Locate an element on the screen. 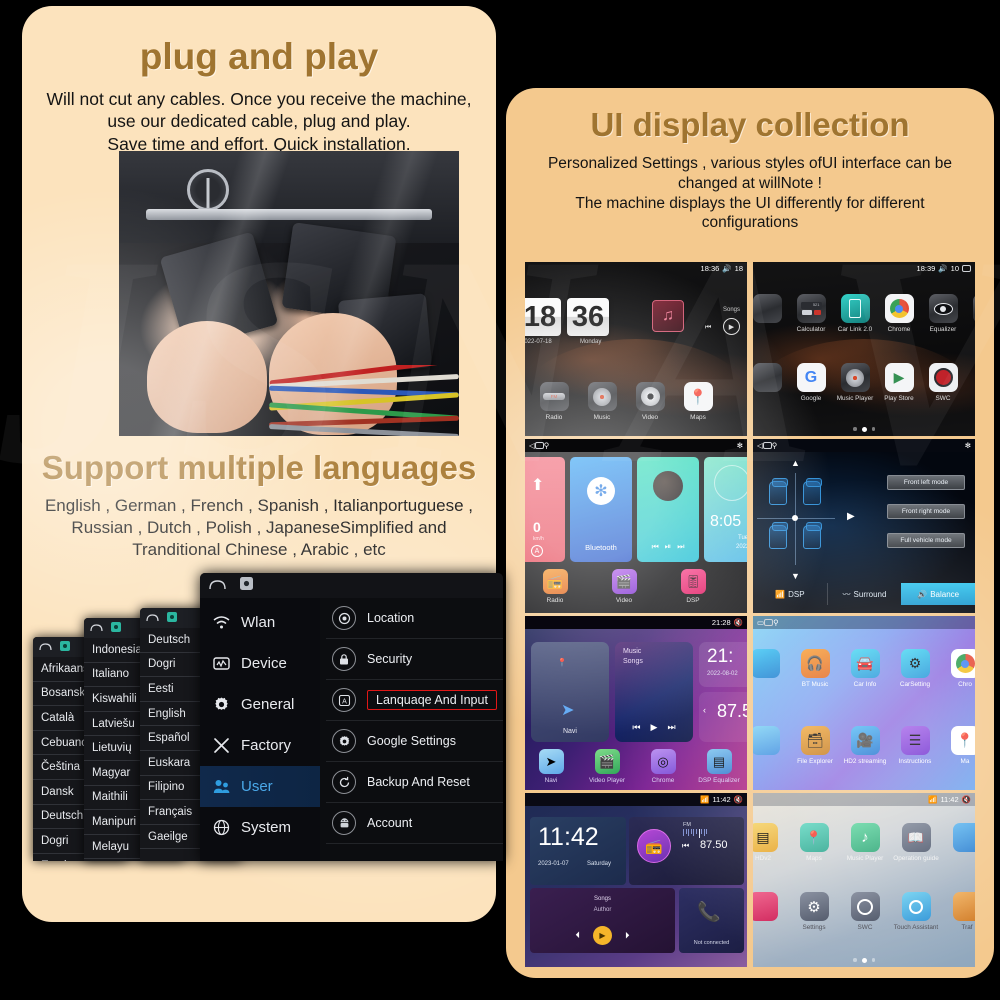  tile-music: ⏮ ⏯ ⏭ is located at coordinates (668, 509).